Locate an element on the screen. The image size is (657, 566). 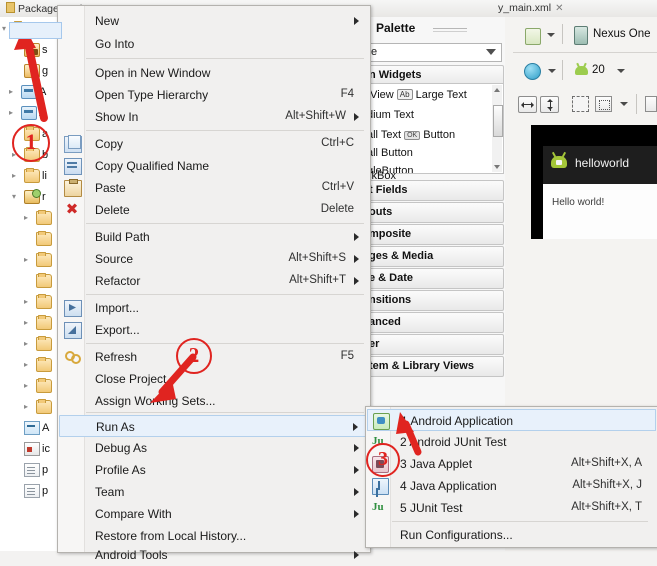
zoom-actual-icon is located at coordinates (603, 104).